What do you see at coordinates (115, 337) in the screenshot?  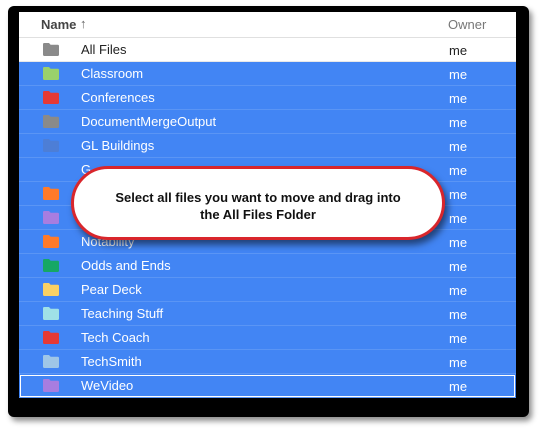 I see `file-name: Tech Coach` at bounding box center [115, 337].